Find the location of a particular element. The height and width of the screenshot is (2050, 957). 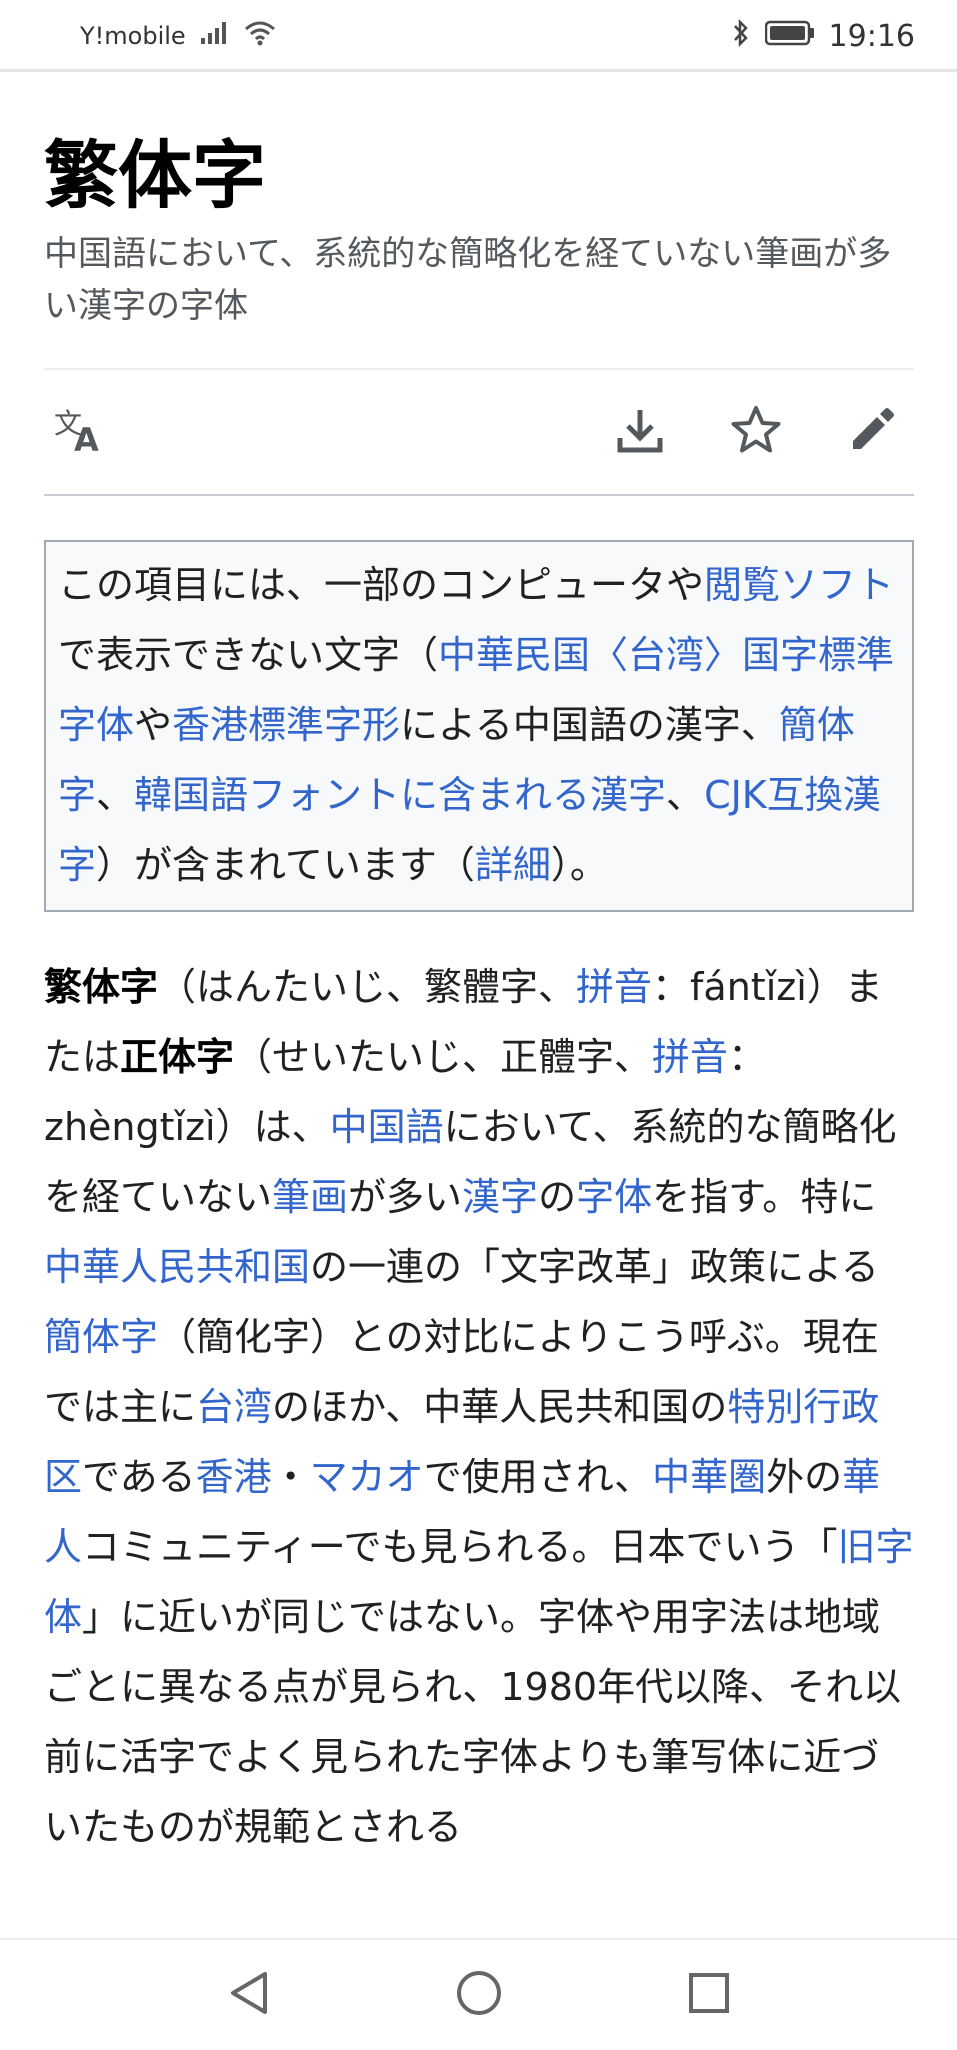

body-text: のほか、中華人民共和国の is located at coordinates (500, 1407).